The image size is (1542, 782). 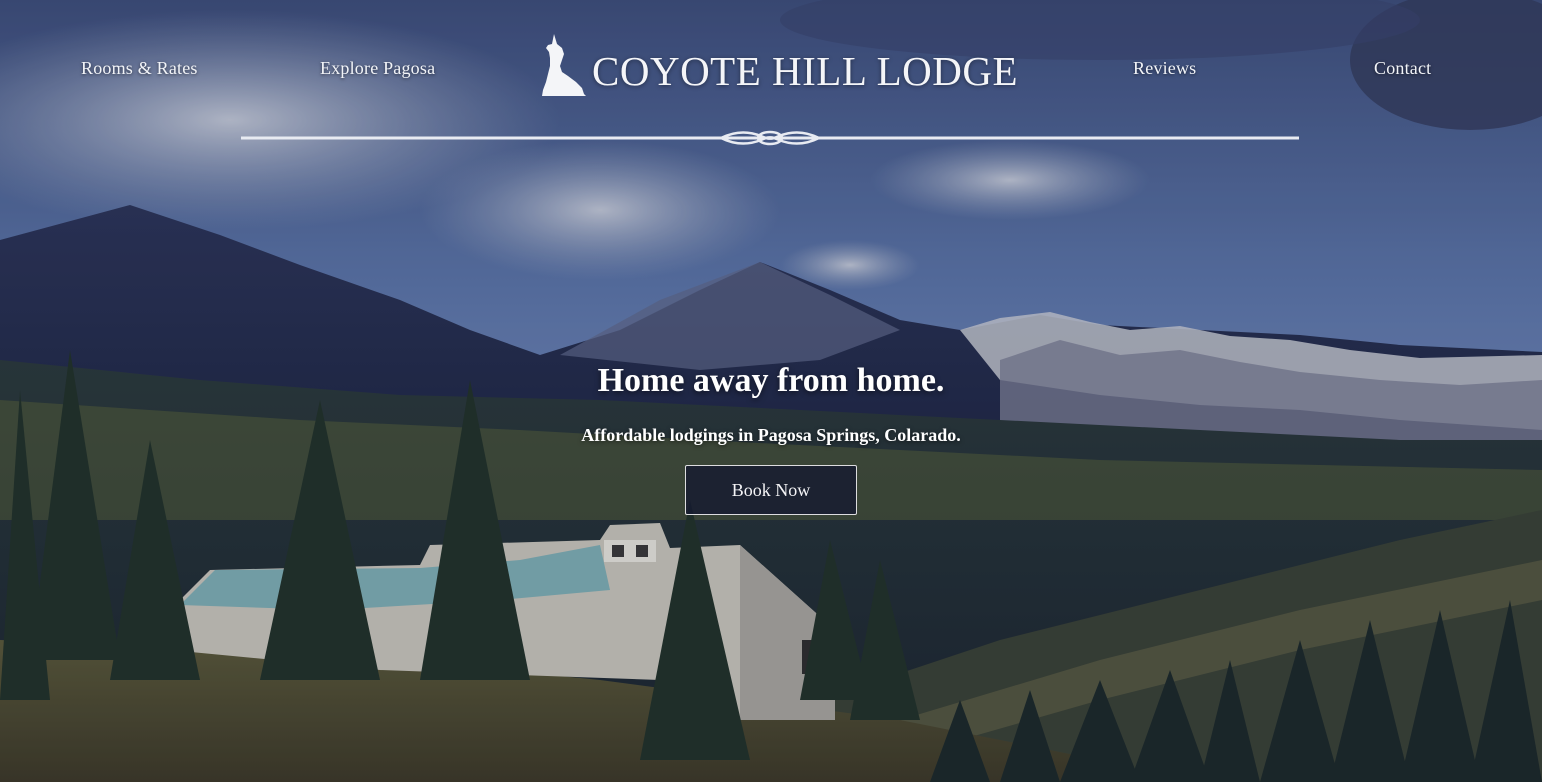 What do you see at coordinates (1402, 68) in the screenshot?
I see `nav-link-contact: Contact` at bounding box center [1402, 68].